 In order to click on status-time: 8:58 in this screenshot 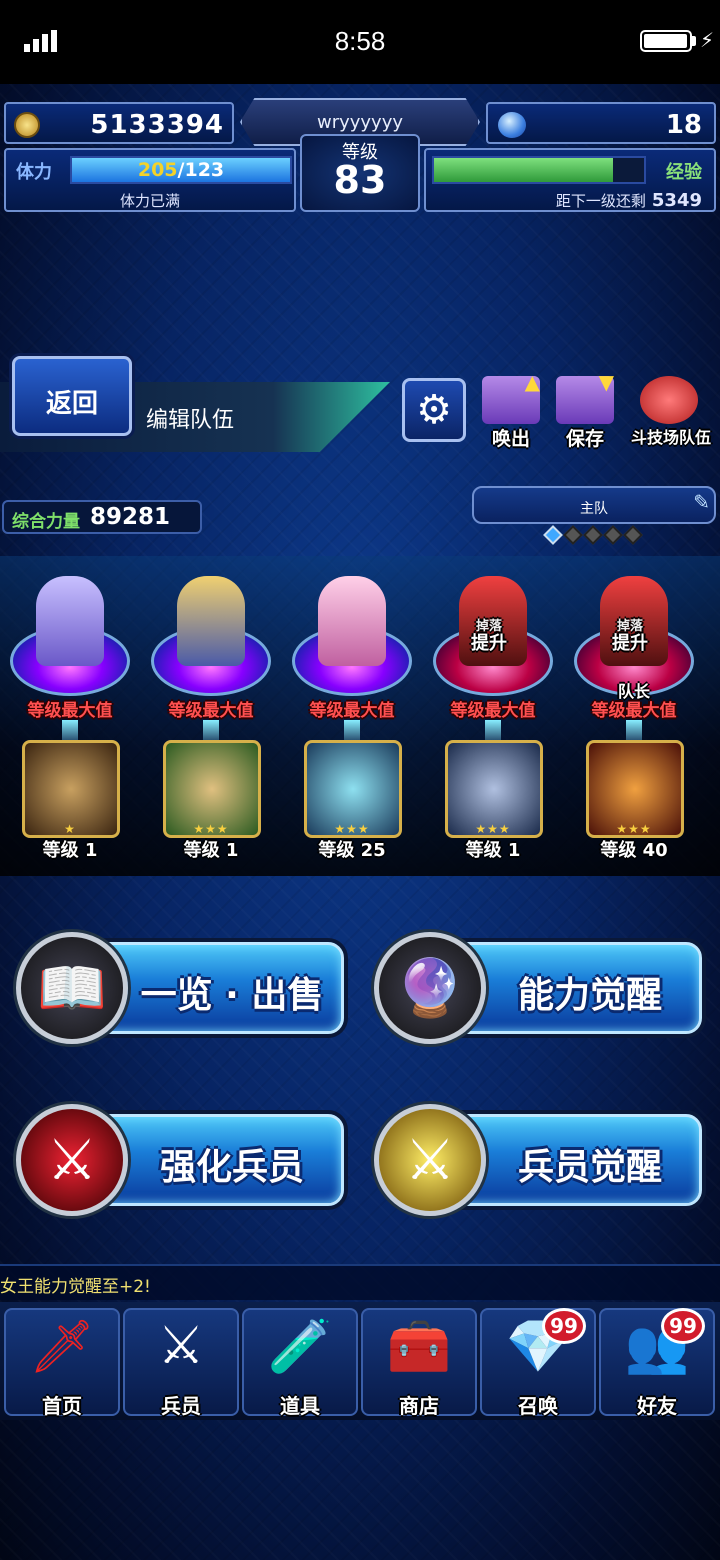, I will do `click(360, 41)`.